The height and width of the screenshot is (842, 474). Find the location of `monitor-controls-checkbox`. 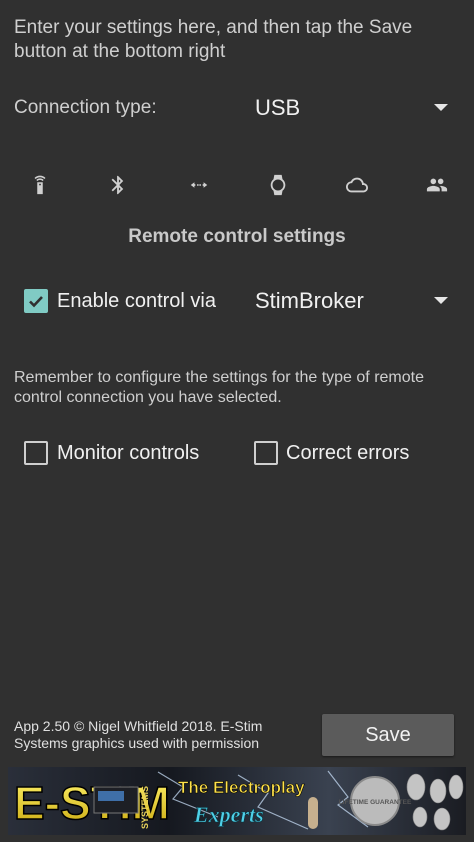

monitor-controls-checkbox is located at coordinates (36, 453).